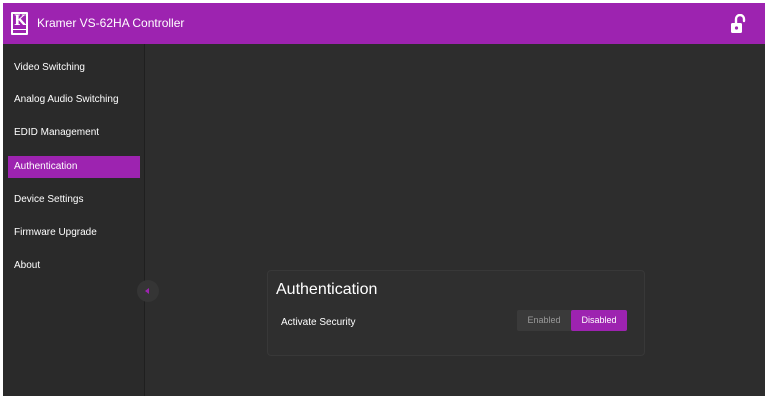  I want to click on sidebar-item-video-switching: Video Switching, so click(74, 68).